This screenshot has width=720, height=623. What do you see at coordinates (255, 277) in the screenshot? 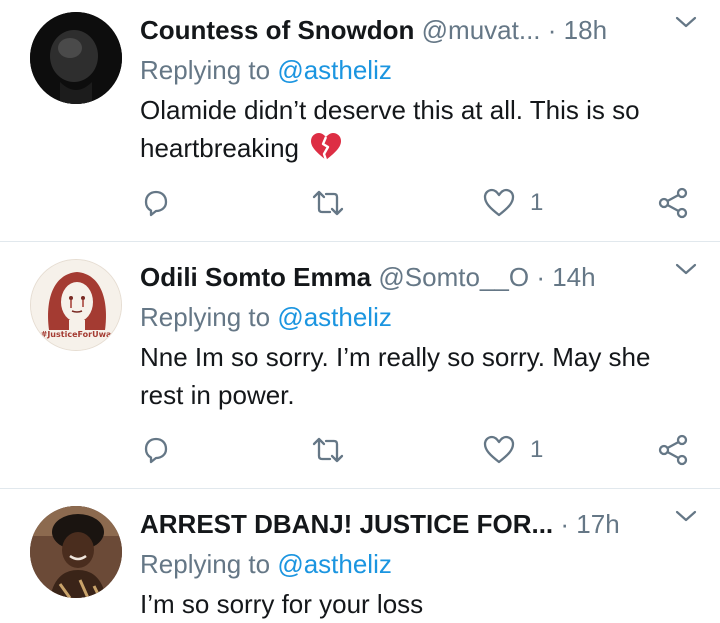
I see `display-name: Odili Somto Emma` at bounding box center [255, 277].